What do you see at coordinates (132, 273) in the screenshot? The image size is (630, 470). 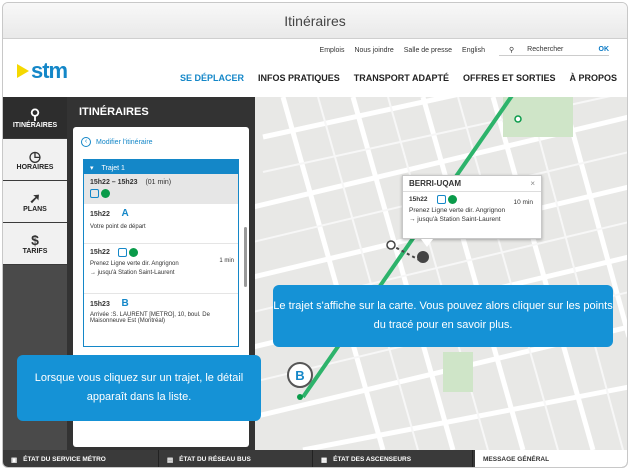 I see `step-subtext: → jusqu'à Station Saint-Laurent` at bounding box center [132, 273].